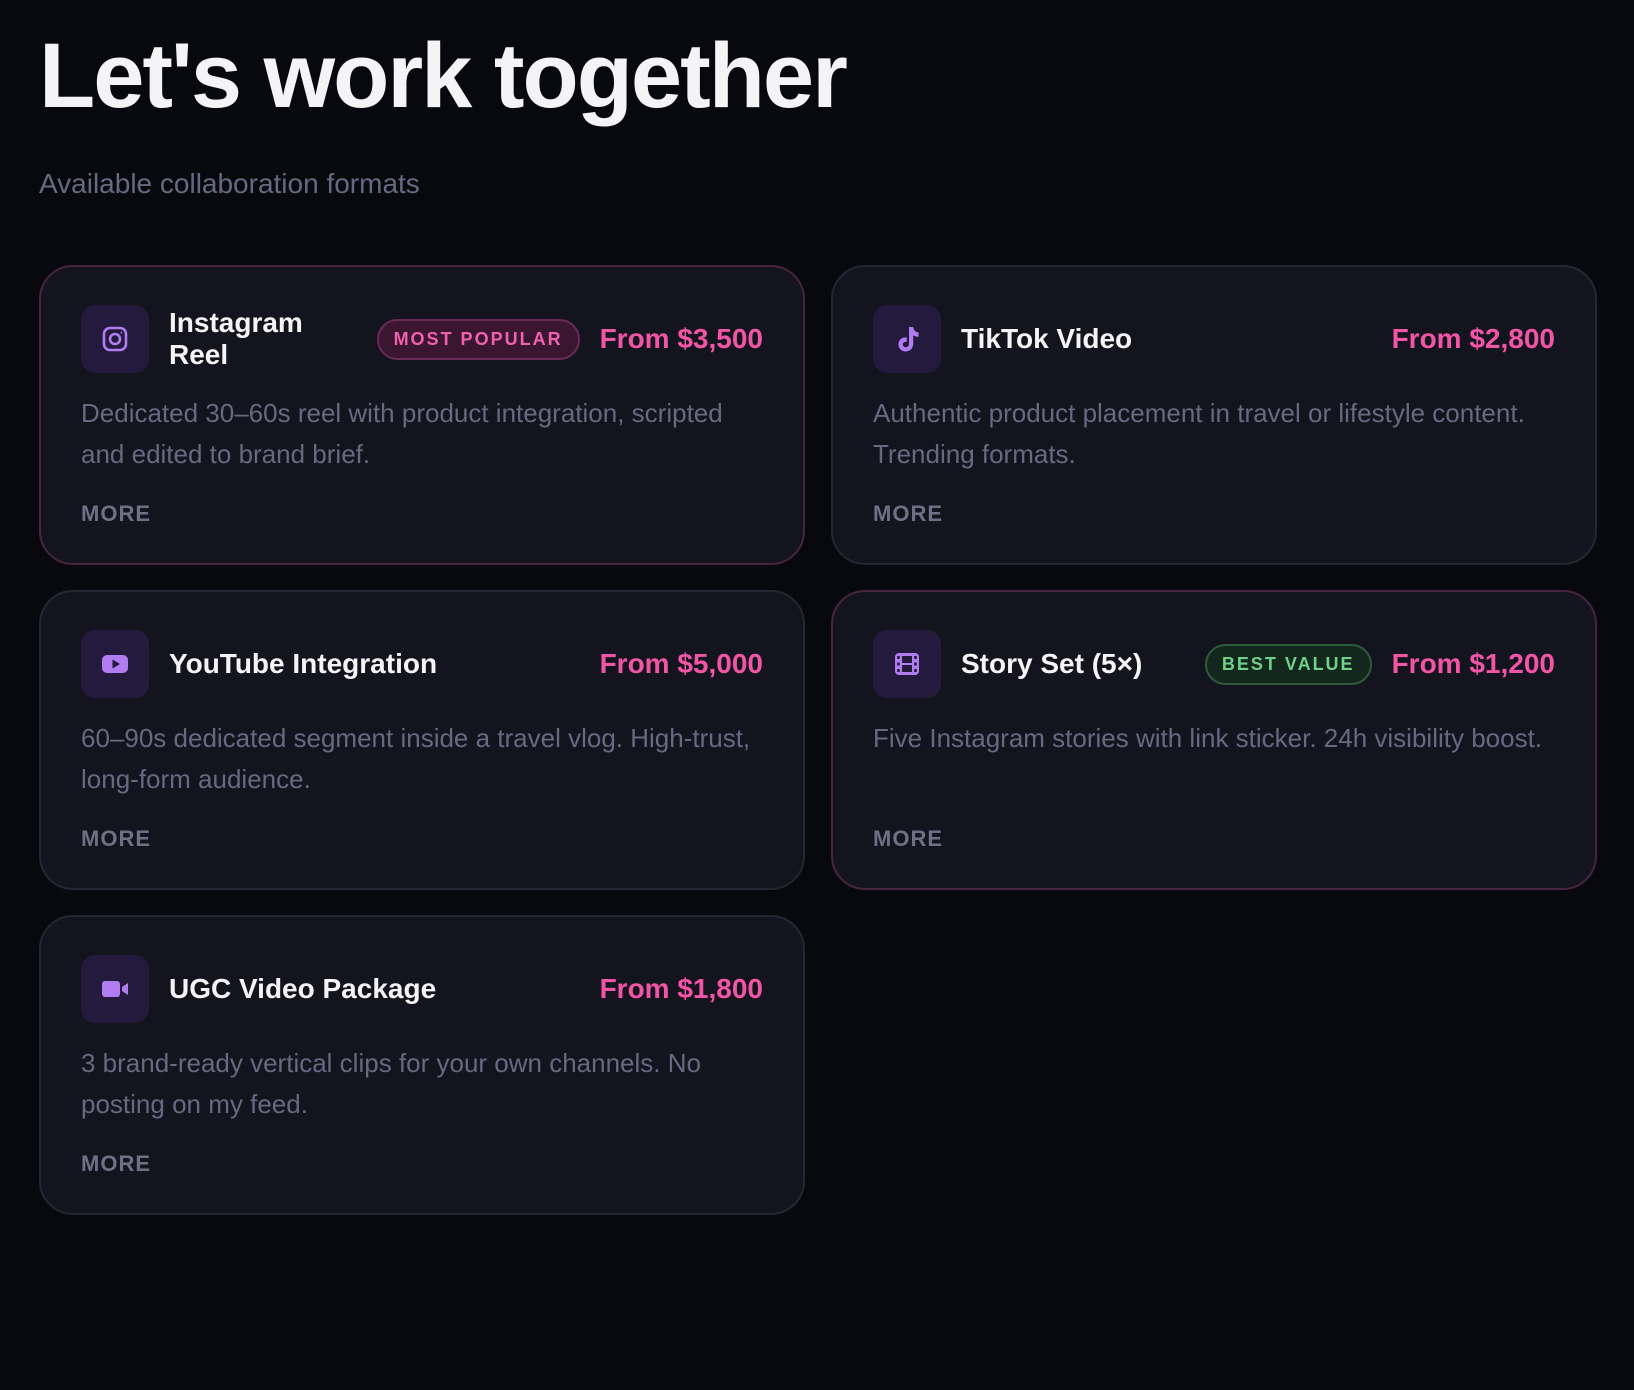 The width and height of the screenshot is (1634, 1390). What do you see at coordinates (681, 663) in the screenshot?
I see `card-price: From $5,000` at bounding box center [681, 663].